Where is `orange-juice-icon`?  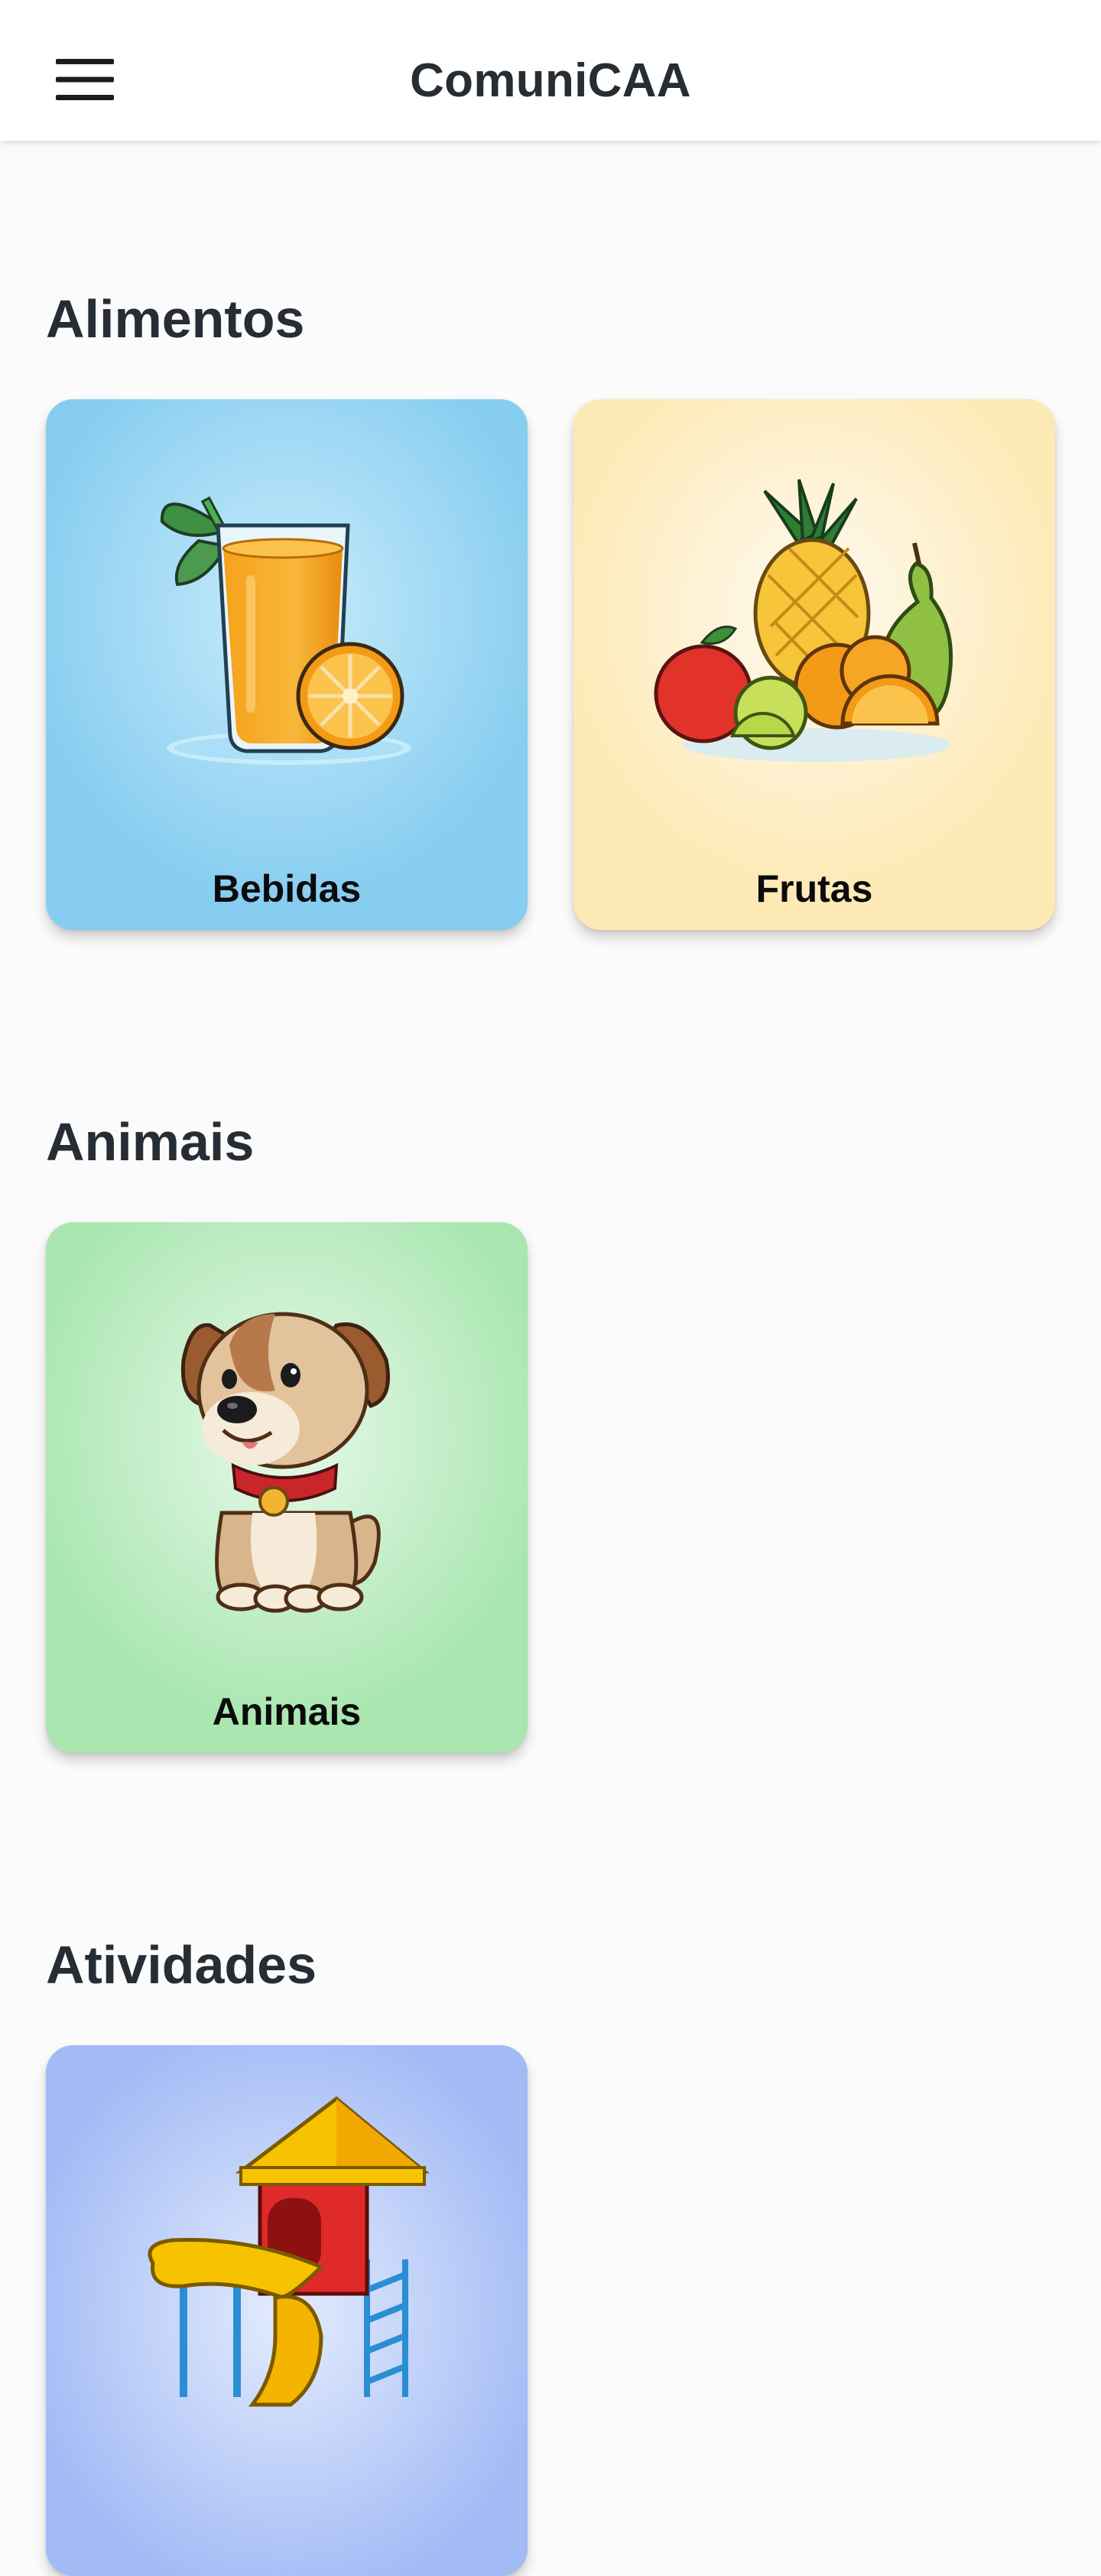
orange-juice-icon is located at coordinates (287, 664).